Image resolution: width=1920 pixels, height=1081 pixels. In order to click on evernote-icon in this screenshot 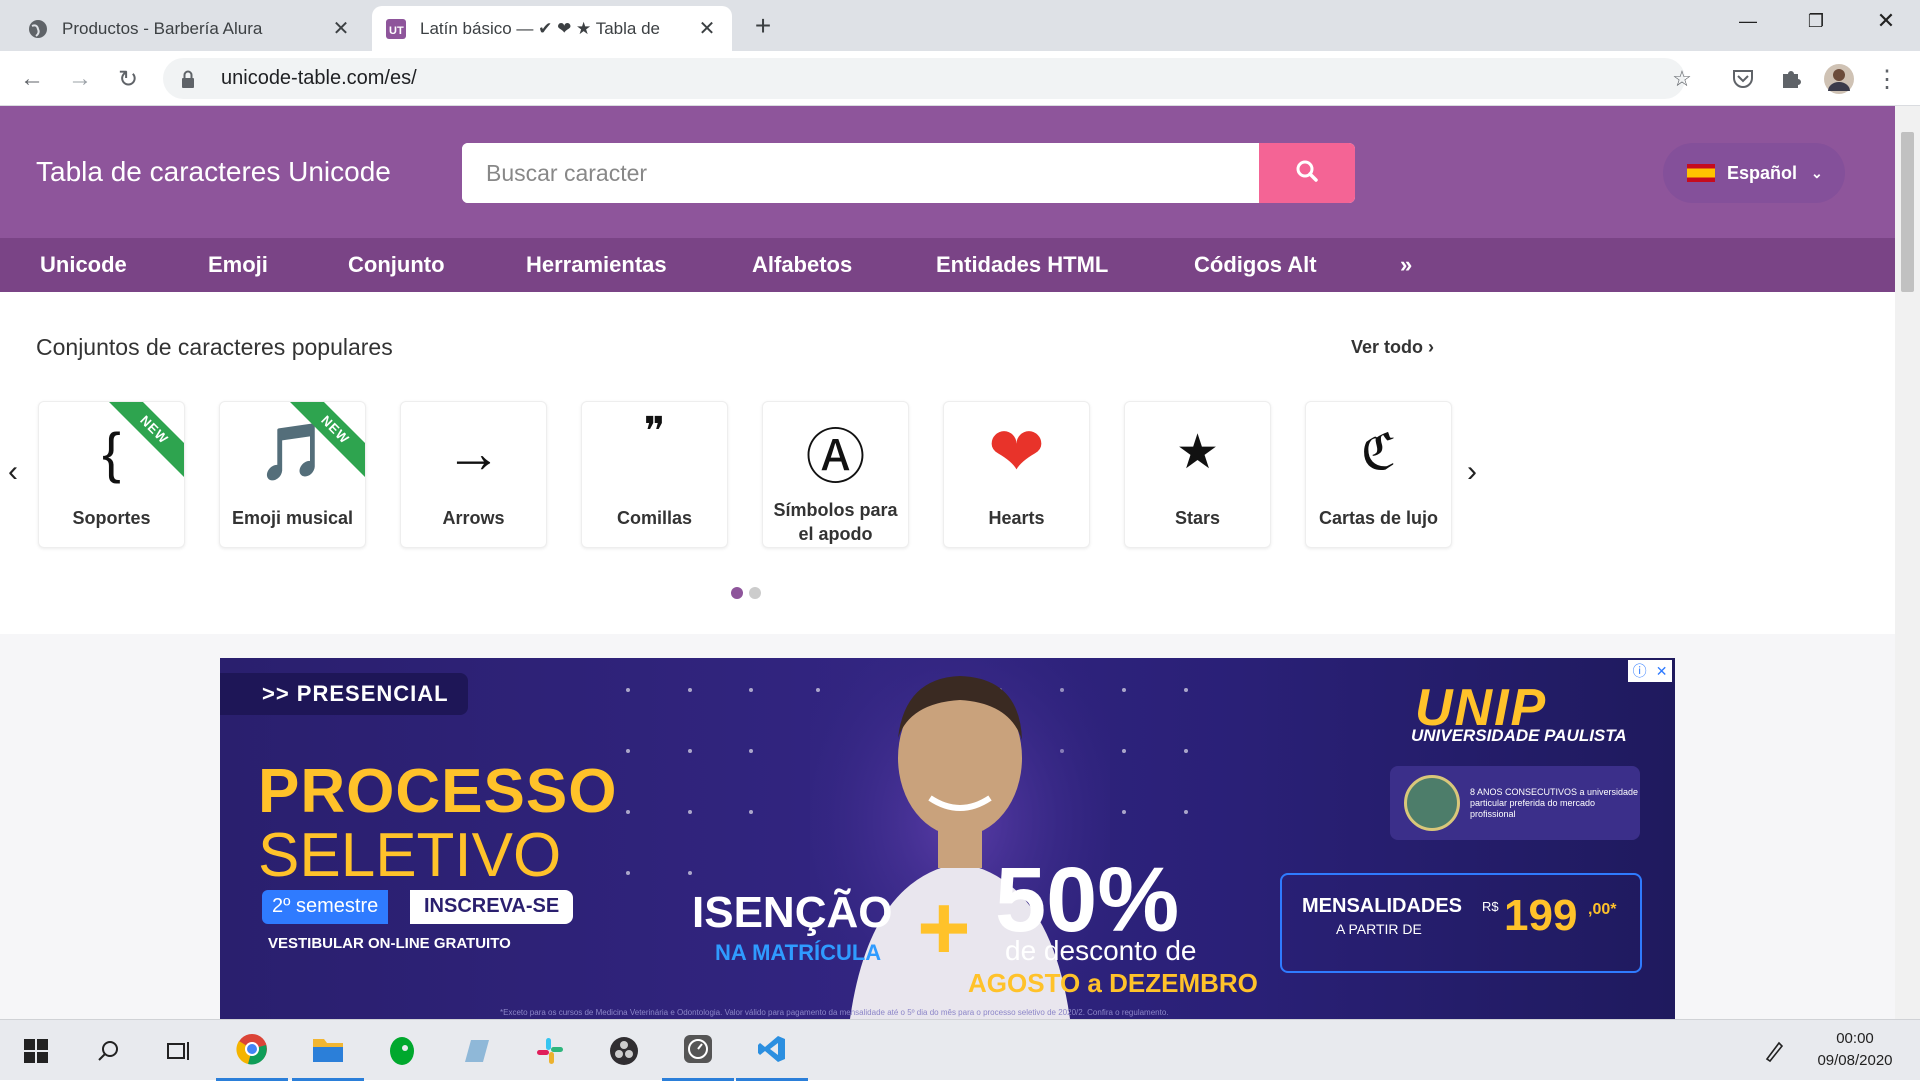, I will do `click(402, 1050)`.